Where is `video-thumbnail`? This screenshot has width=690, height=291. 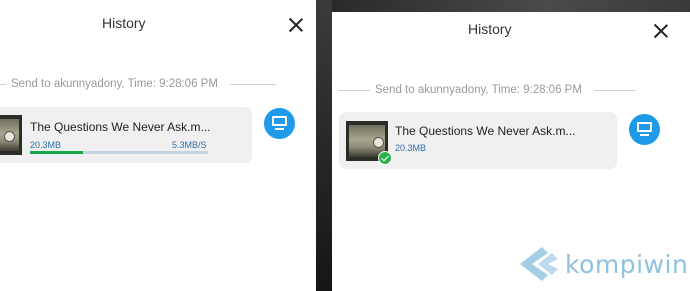 video-thumbnail is located at coordinates (11, 135).